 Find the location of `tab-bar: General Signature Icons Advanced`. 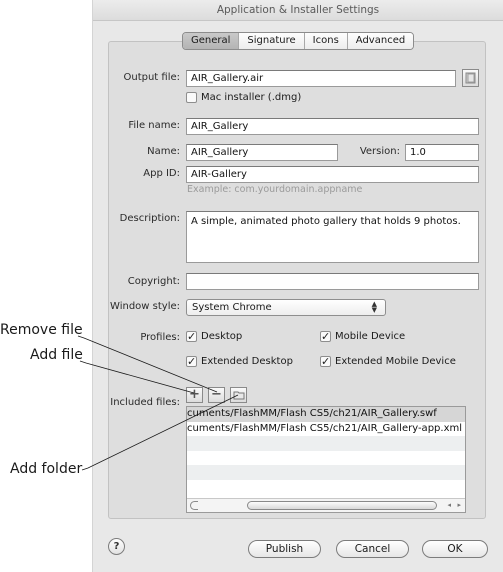

tab-bar: General Signature Icons Advanced is located at coordinates (298, 41).